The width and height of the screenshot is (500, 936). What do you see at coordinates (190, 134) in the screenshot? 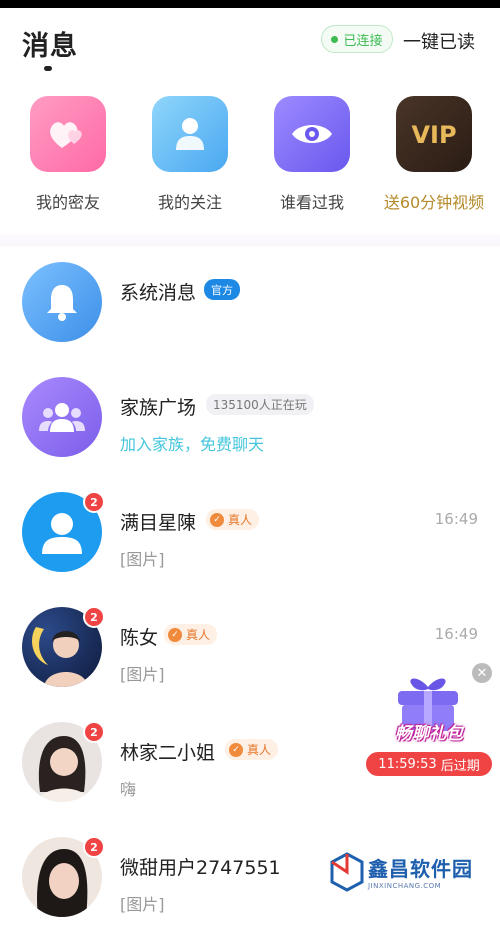
I see `person-icon` at bounding box center [190, 134].